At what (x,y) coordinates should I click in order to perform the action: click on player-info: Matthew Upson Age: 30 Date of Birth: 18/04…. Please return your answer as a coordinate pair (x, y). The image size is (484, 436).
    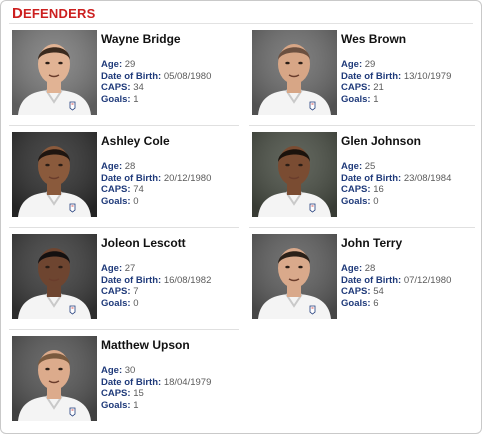
    Looking at the image, I should click on (171, 373).